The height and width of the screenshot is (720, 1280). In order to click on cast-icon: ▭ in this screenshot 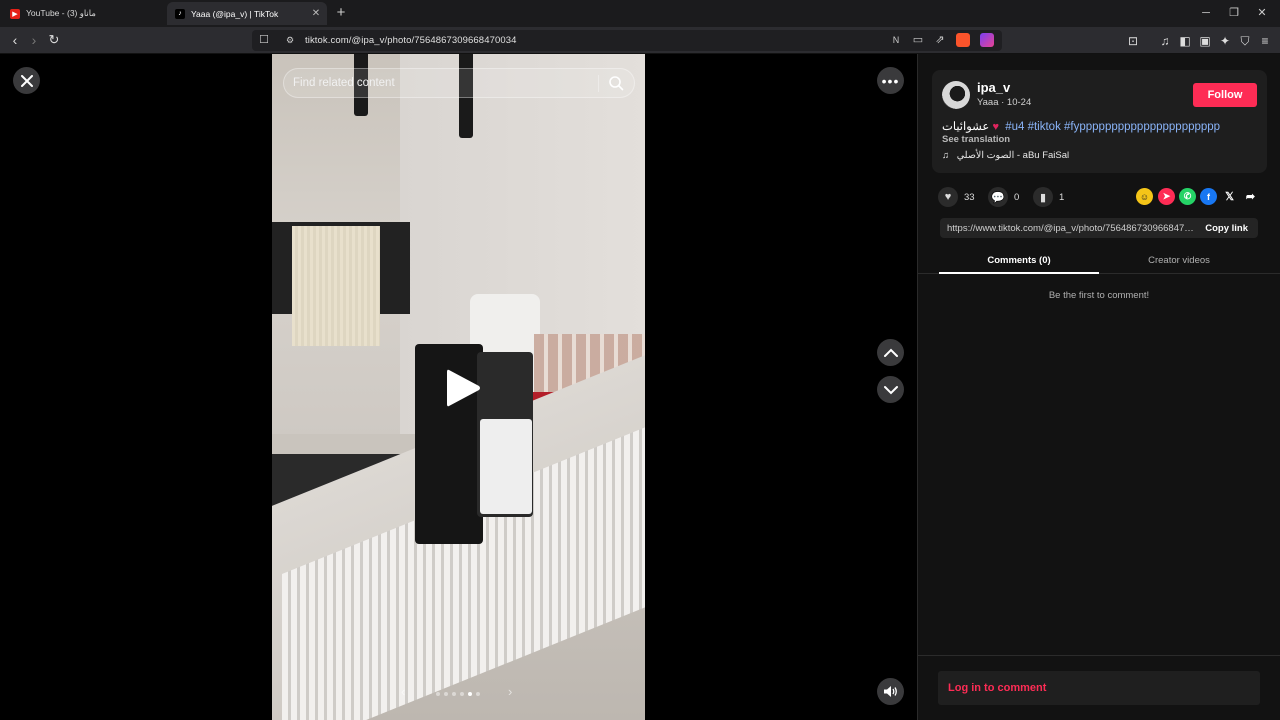, I will do `click(918, 40)`.